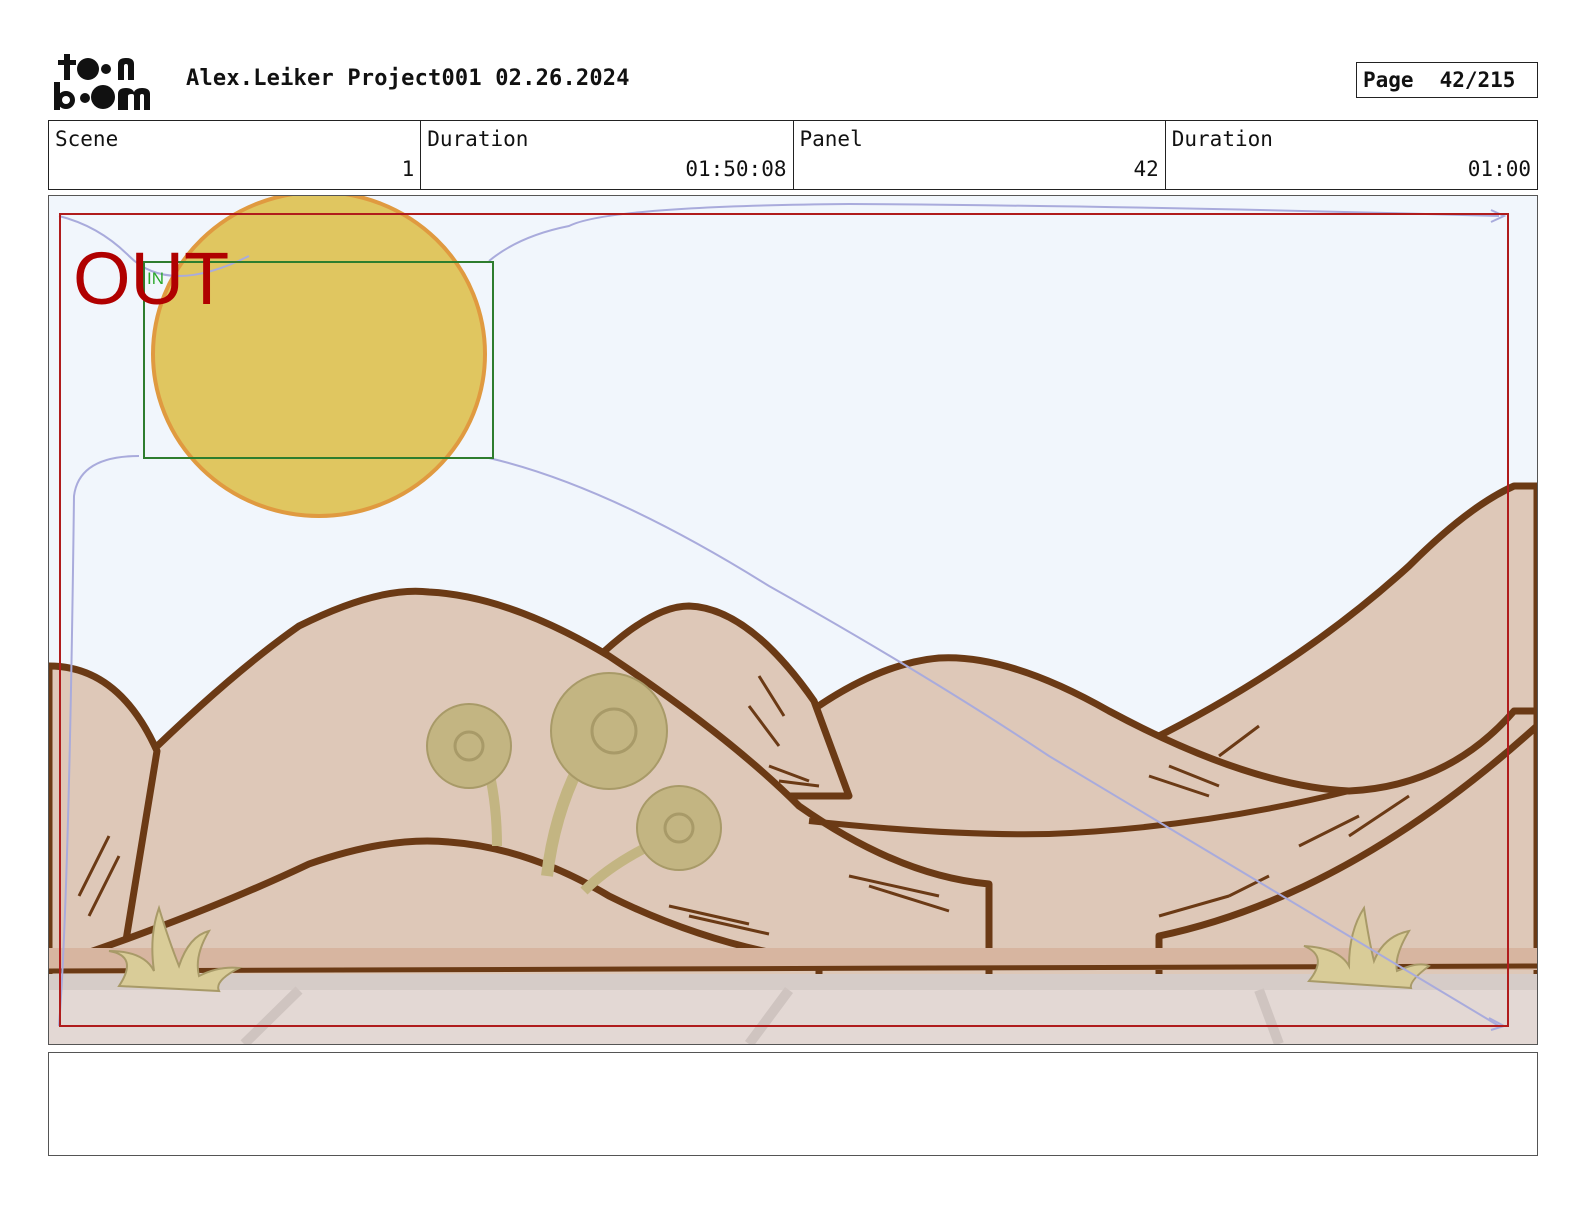 Image resolution: width=1584 pixels, height=1224 pixels. I want to click on panel-value: 42, so click(1146, 169).